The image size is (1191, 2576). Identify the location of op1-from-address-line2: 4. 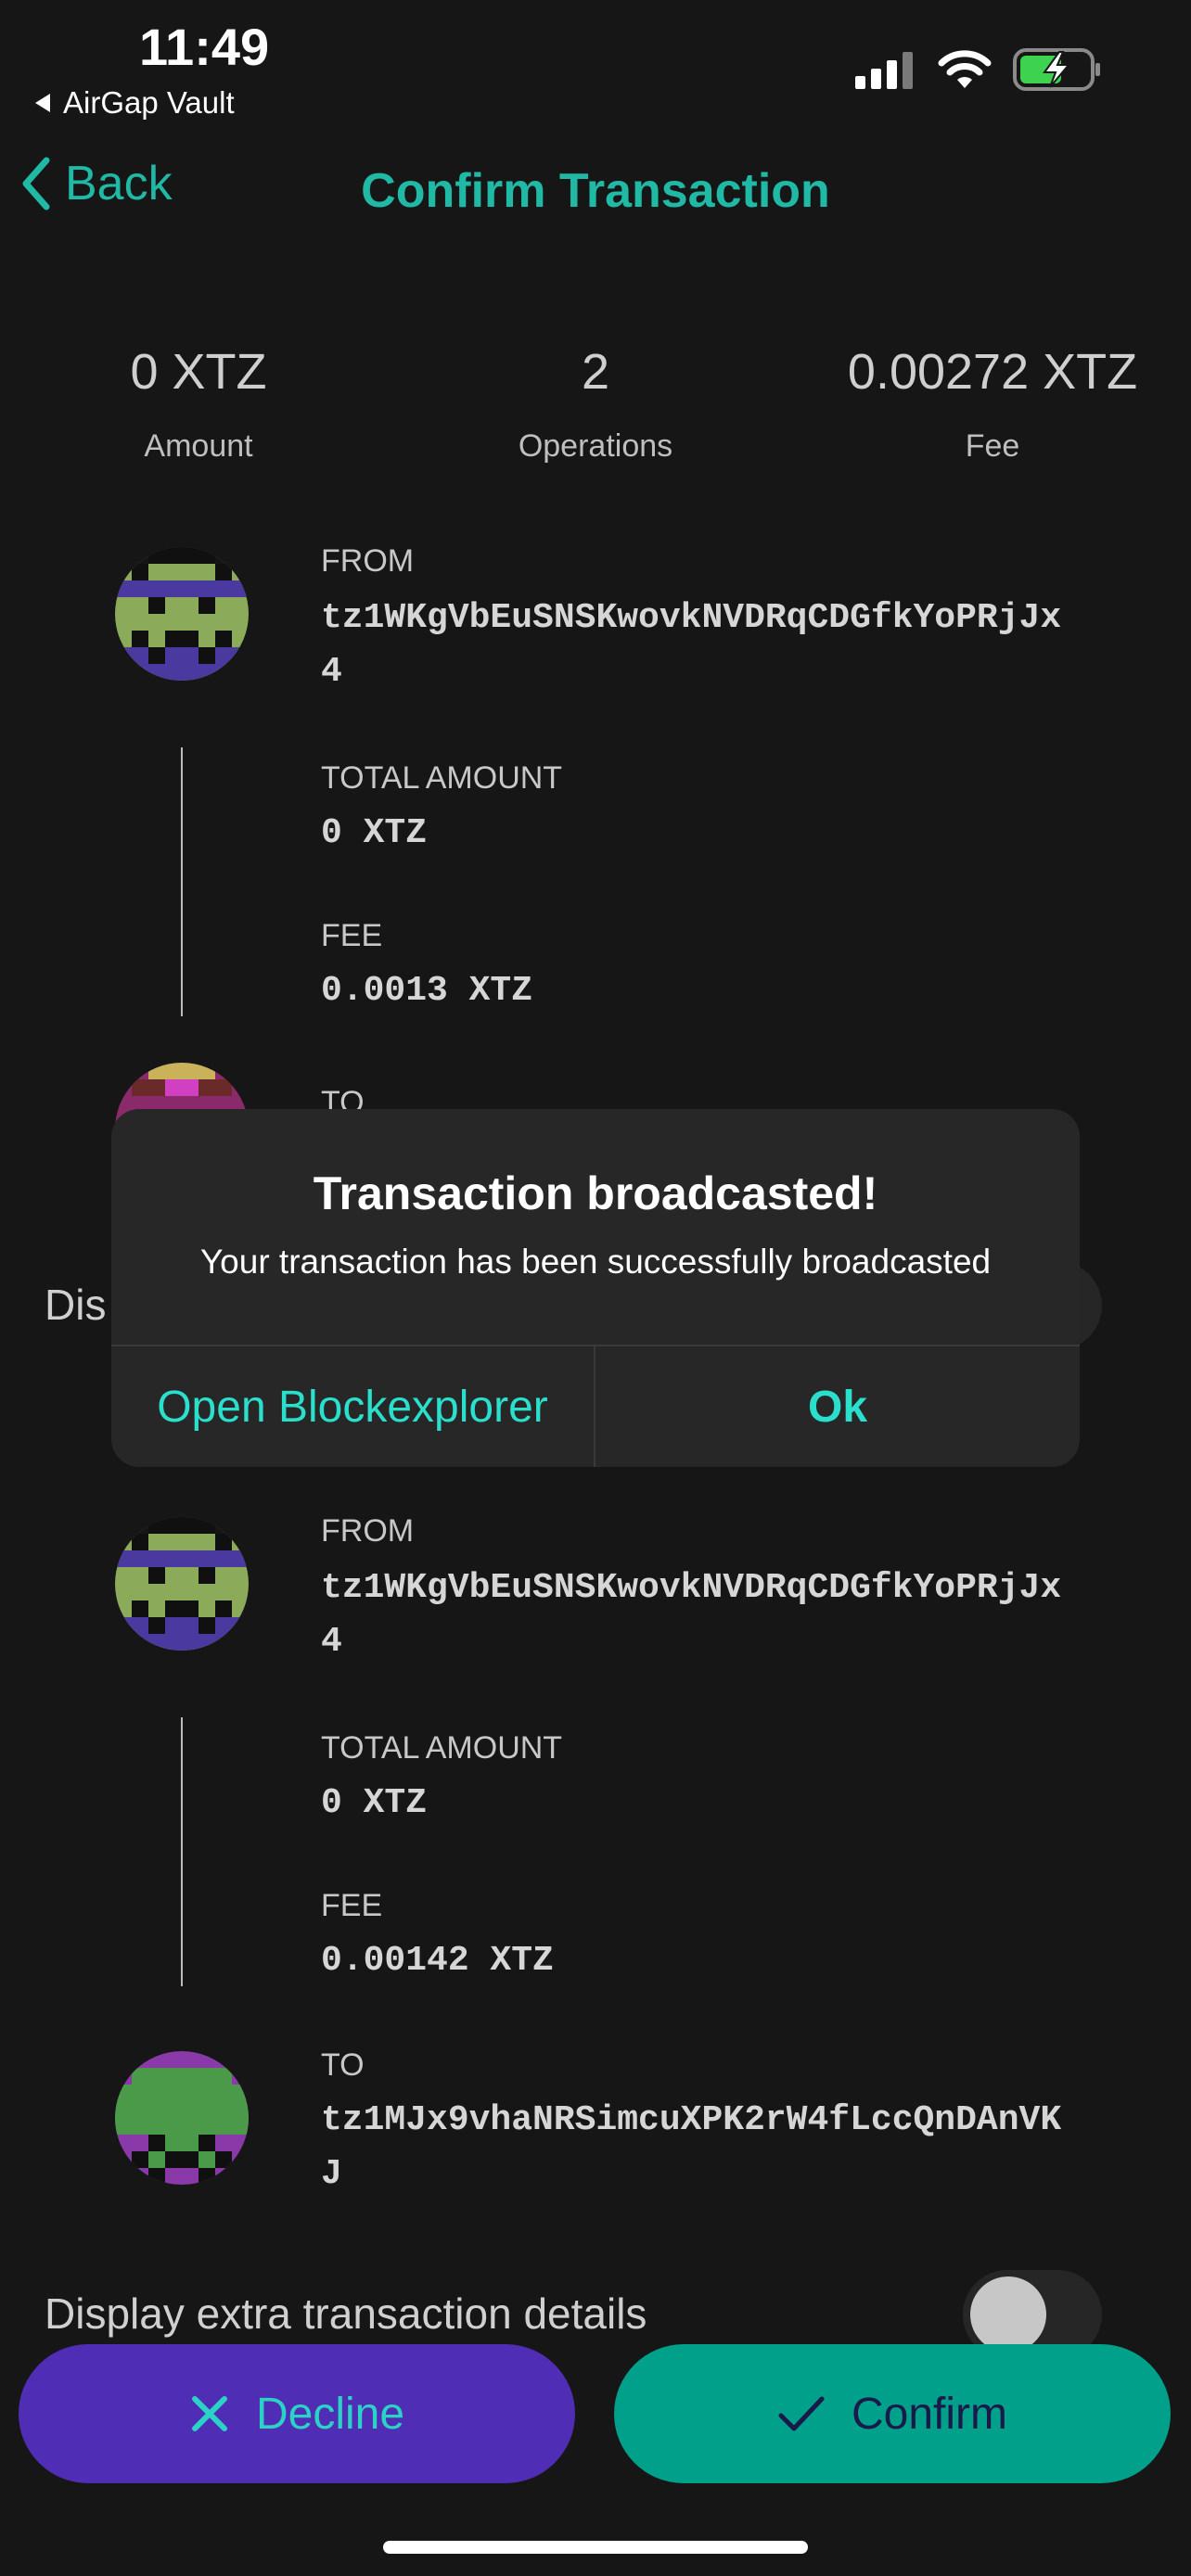
(331, 672).